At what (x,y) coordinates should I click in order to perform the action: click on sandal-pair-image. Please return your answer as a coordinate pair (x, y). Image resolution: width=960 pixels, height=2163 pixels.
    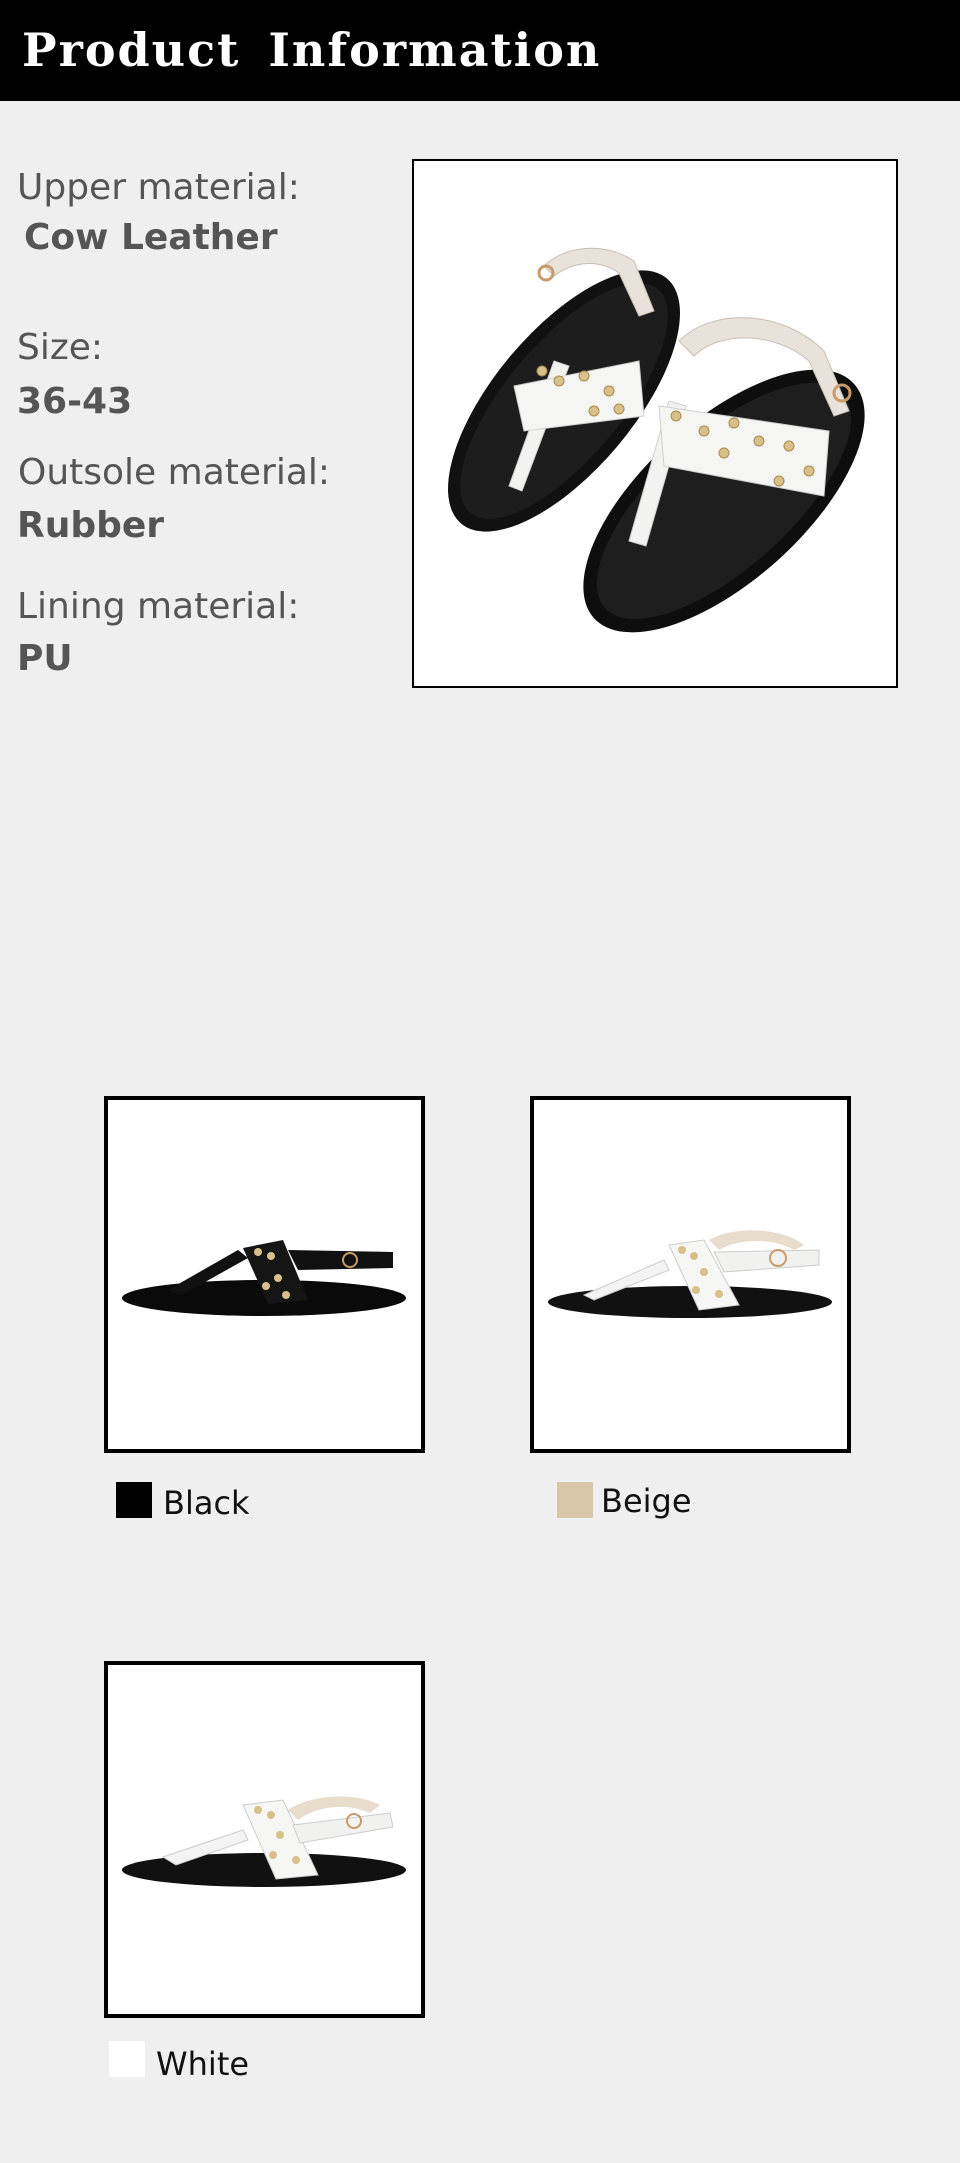
    Looking at the image, I should click on (656, 440).